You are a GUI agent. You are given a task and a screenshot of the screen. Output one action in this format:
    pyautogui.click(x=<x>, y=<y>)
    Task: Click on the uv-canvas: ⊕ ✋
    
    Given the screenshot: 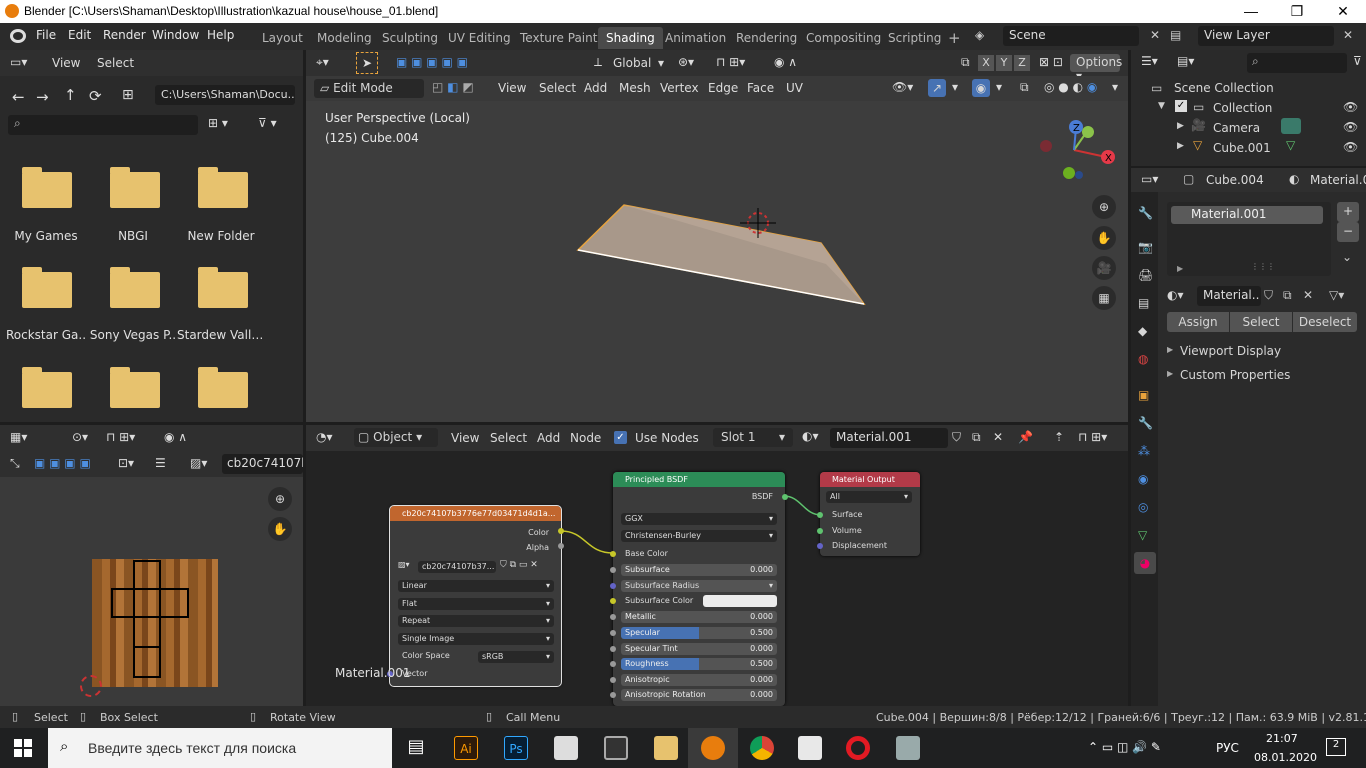 What is the action you would take?
    pyautogui.click(x=151, y=591)
    